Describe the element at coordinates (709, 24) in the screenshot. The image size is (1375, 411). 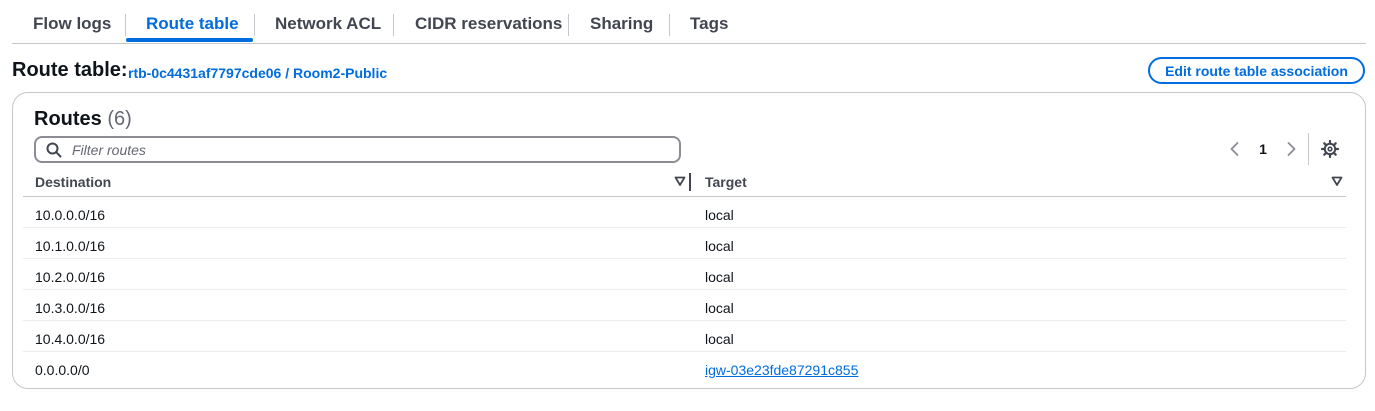
I see `tab-tags: Tags` at that location.